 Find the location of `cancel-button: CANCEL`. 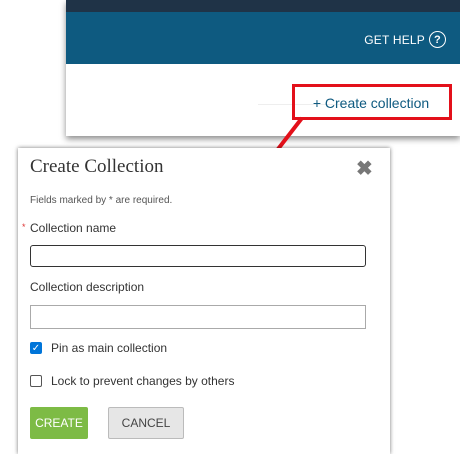

cancel-button: CANCEL is located at coordinates (146, 423).